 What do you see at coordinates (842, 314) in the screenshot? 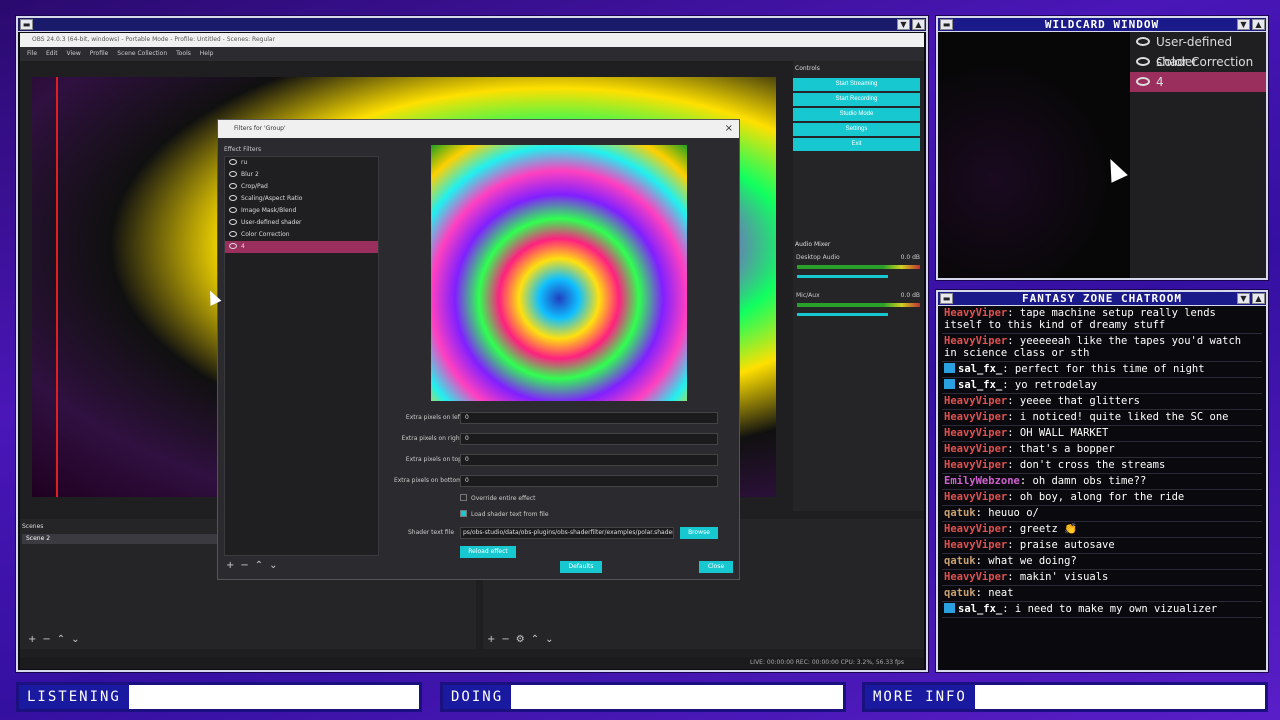
I see `mic-volume-slider` at bounding box center [842, 314].